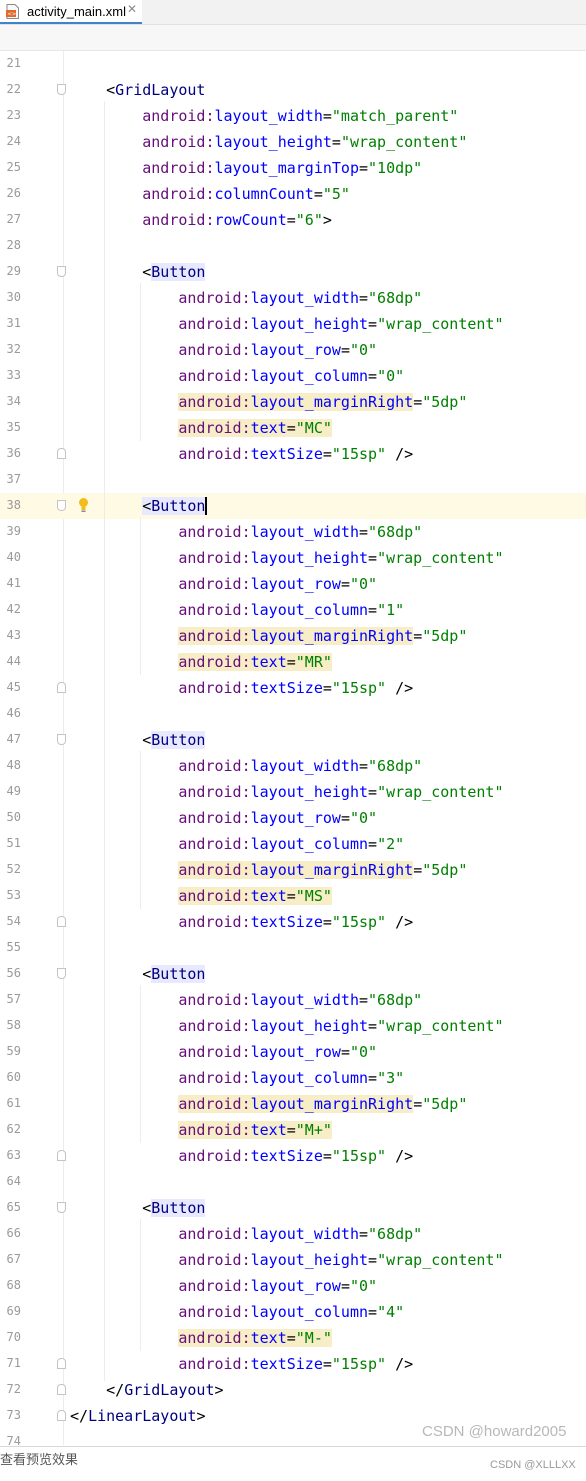  Describe the element at coordinates (293, 272) in the screenshot. I see `code-line: 29 <Button` at that location.